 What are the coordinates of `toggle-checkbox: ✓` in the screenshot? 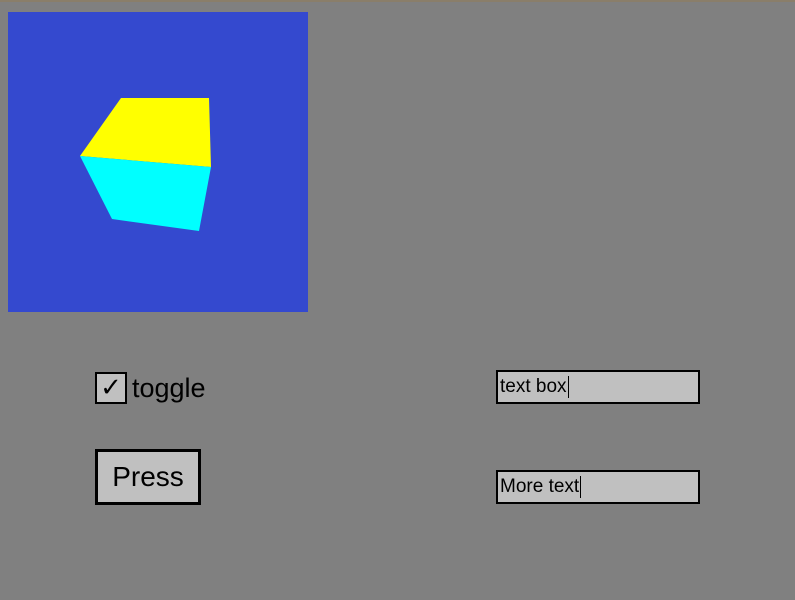 It's located at (111, 388).